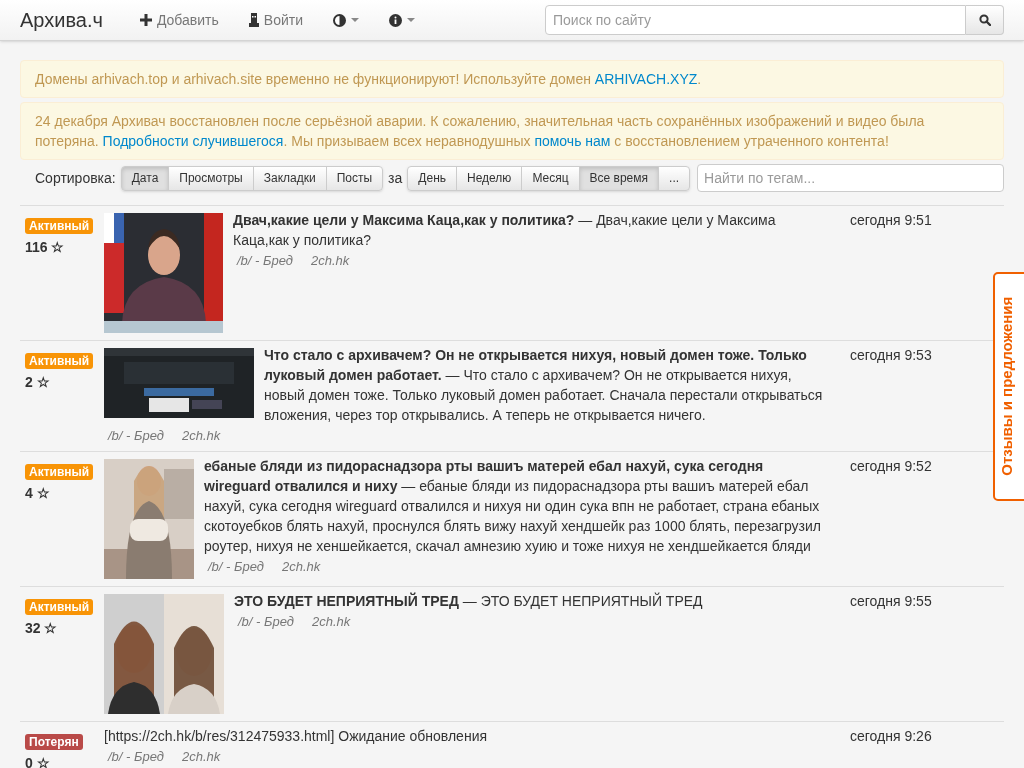 The width and height of the screenshot is (1024, 768). What do you see at coordinates (550, 178) in the screenshot?
I see `period-button: Месяц` at bounding box center [550, 178].